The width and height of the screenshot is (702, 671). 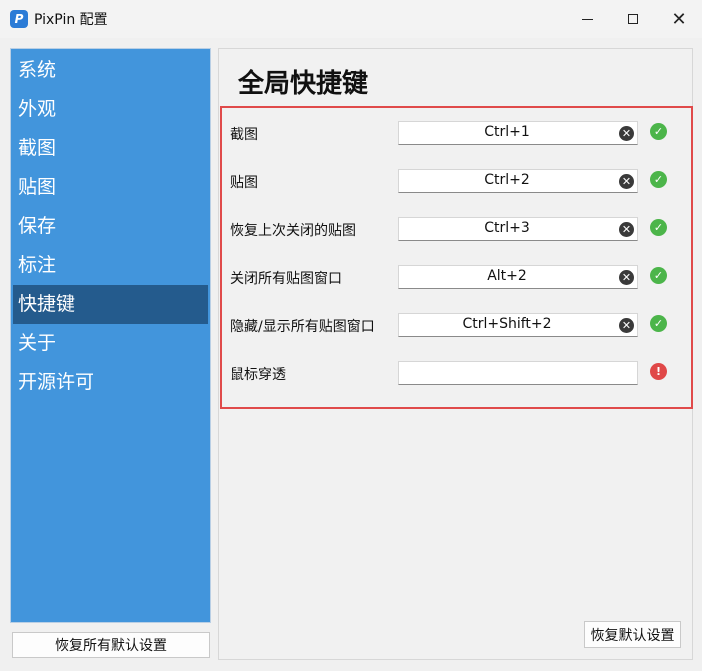 I want to click on pixpin-logo-icon: P, so click(x=19, y=19).